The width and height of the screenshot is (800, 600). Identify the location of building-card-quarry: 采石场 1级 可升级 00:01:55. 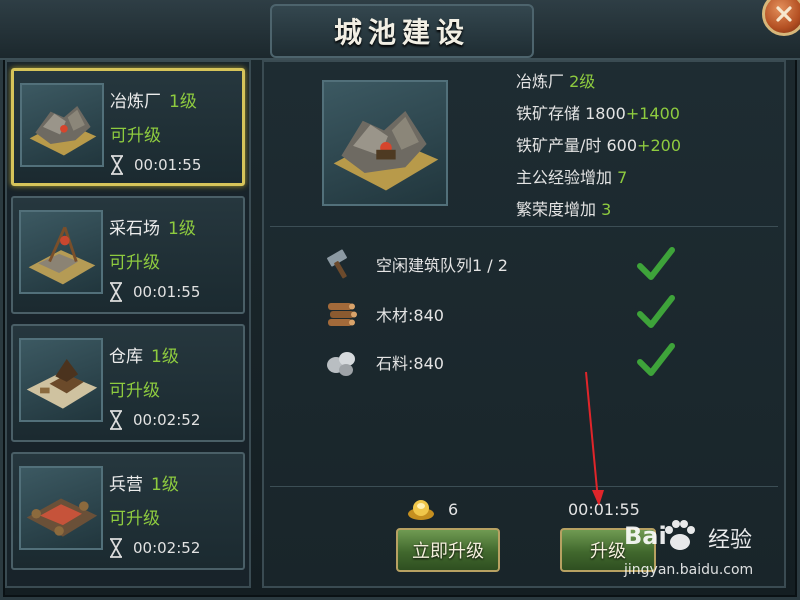
(128, 255).